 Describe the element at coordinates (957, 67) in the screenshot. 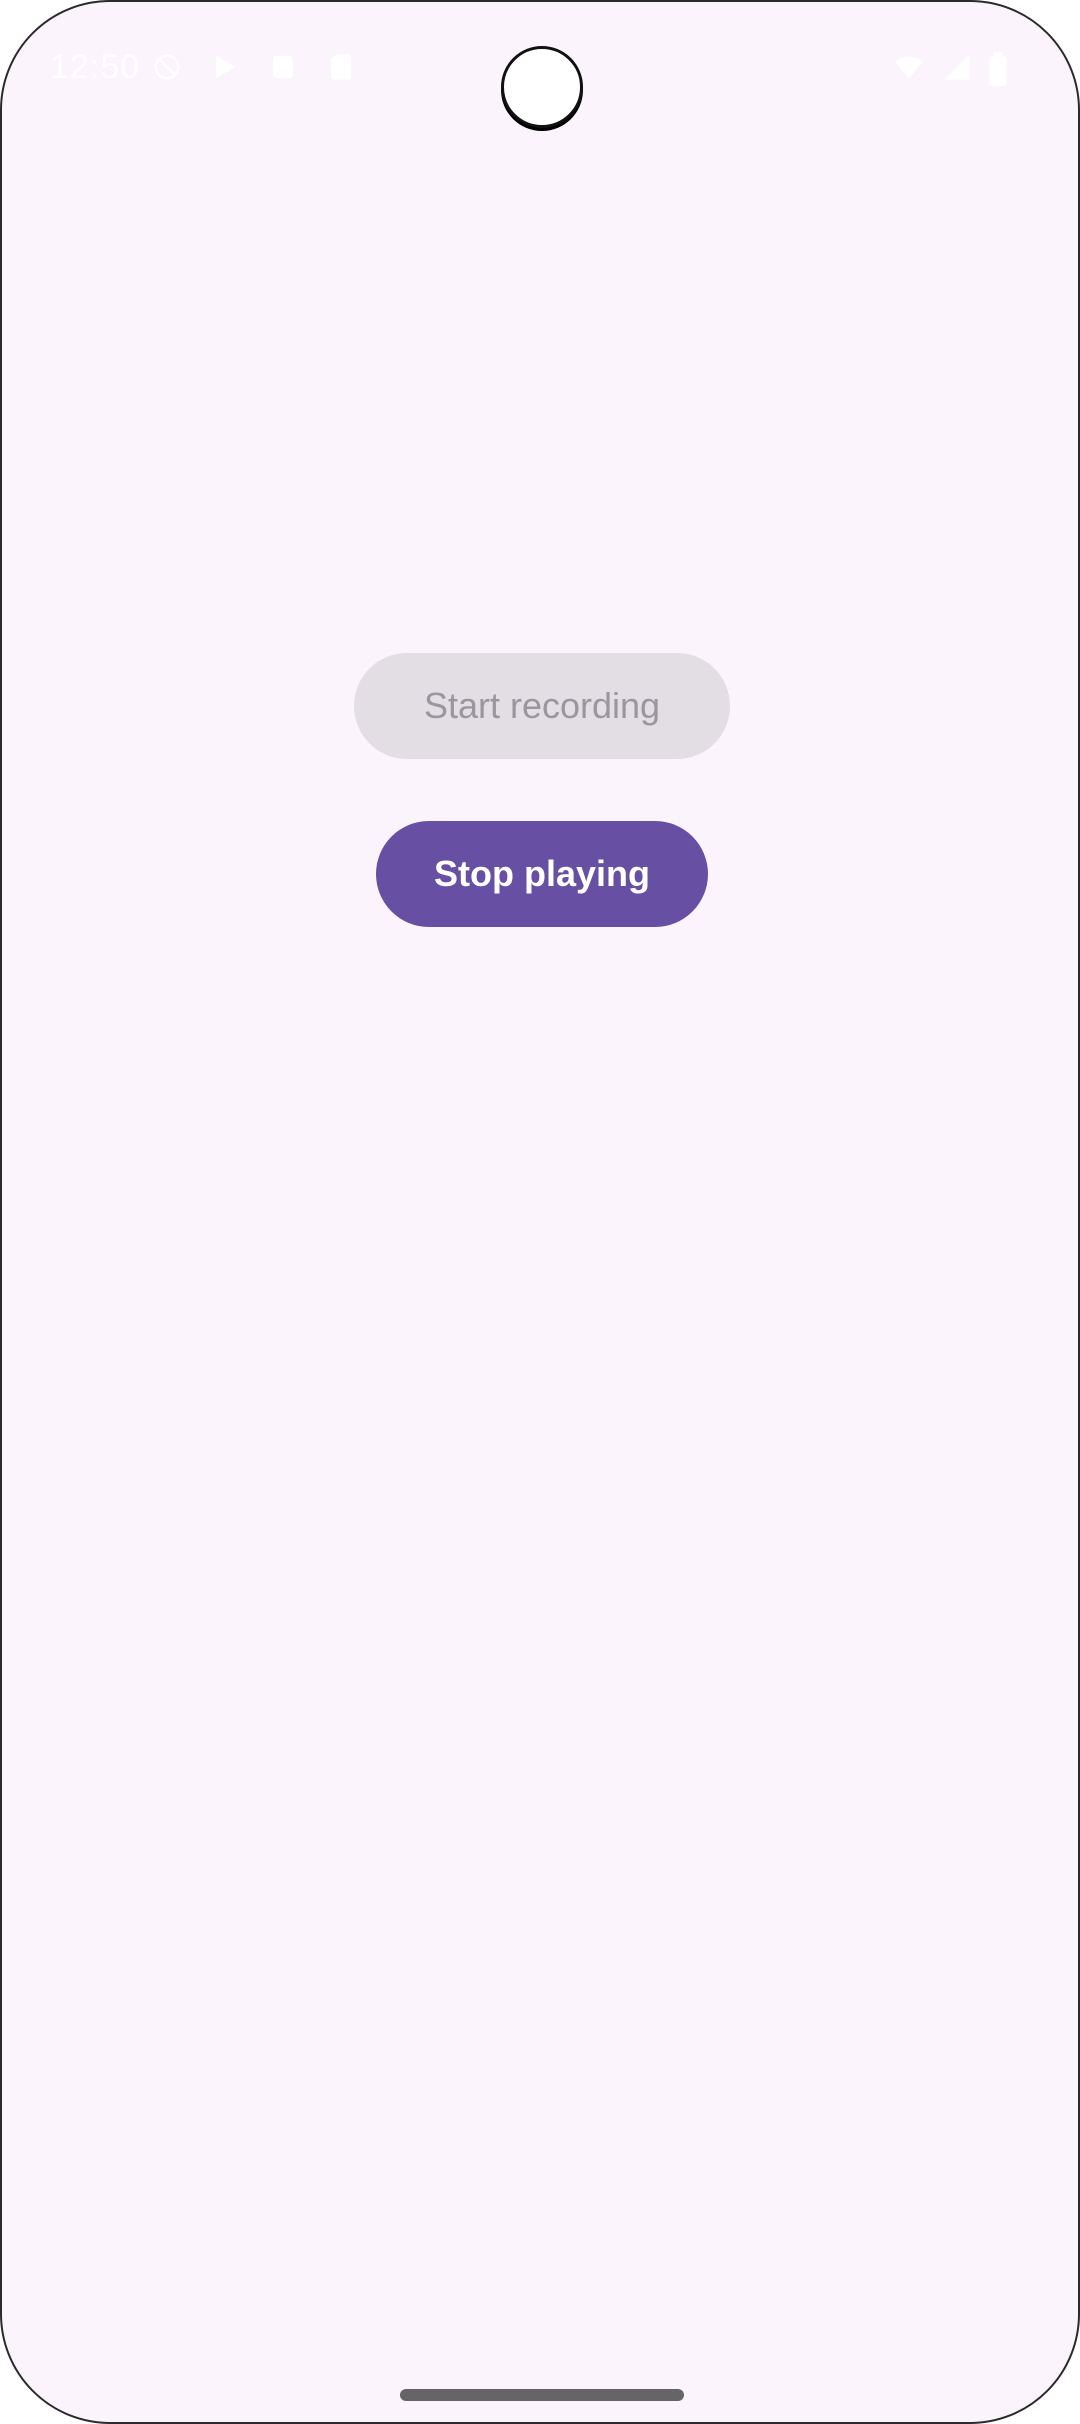

I see `signal-icon` at that location.